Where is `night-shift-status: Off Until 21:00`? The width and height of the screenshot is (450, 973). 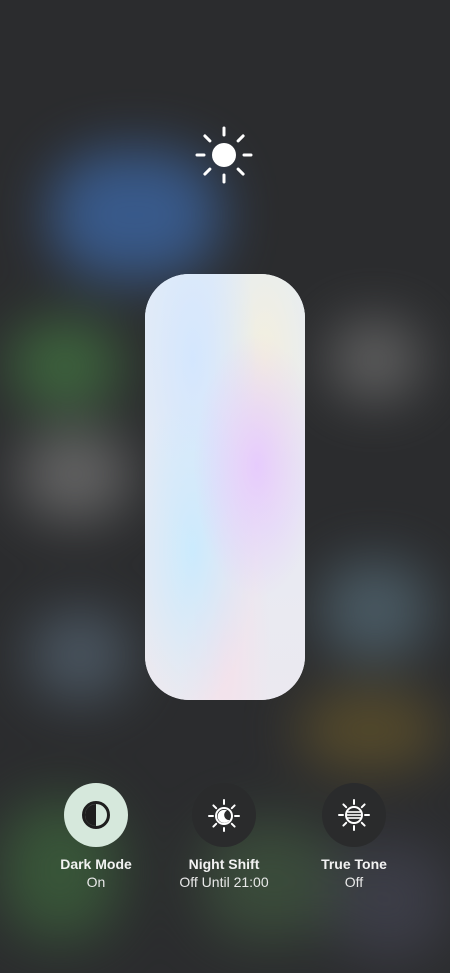
night-shift-status: Off Until 21:00 is located at coordinates (224, 882).